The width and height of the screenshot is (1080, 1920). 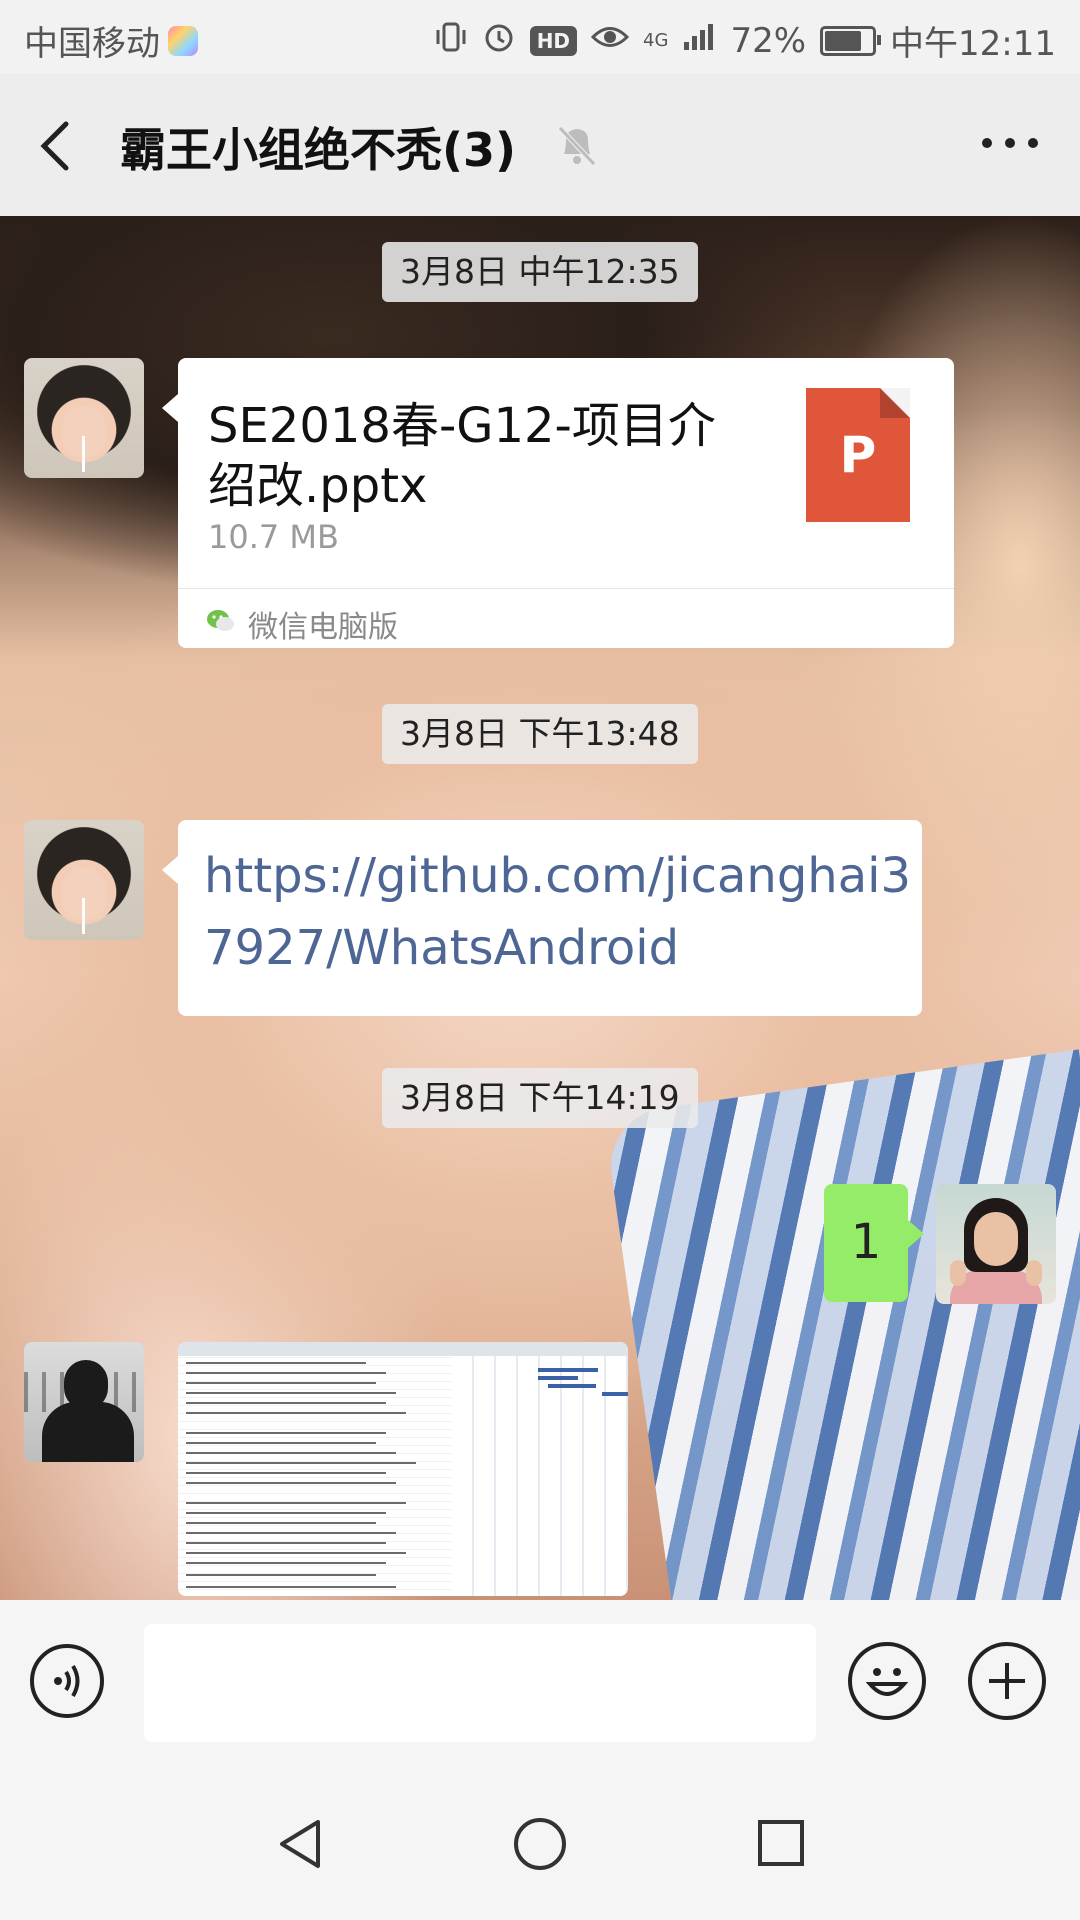 I want to click on status-bar: 中国移动 HD 4G 72% 中午12:11, so click(x=540, y=37).